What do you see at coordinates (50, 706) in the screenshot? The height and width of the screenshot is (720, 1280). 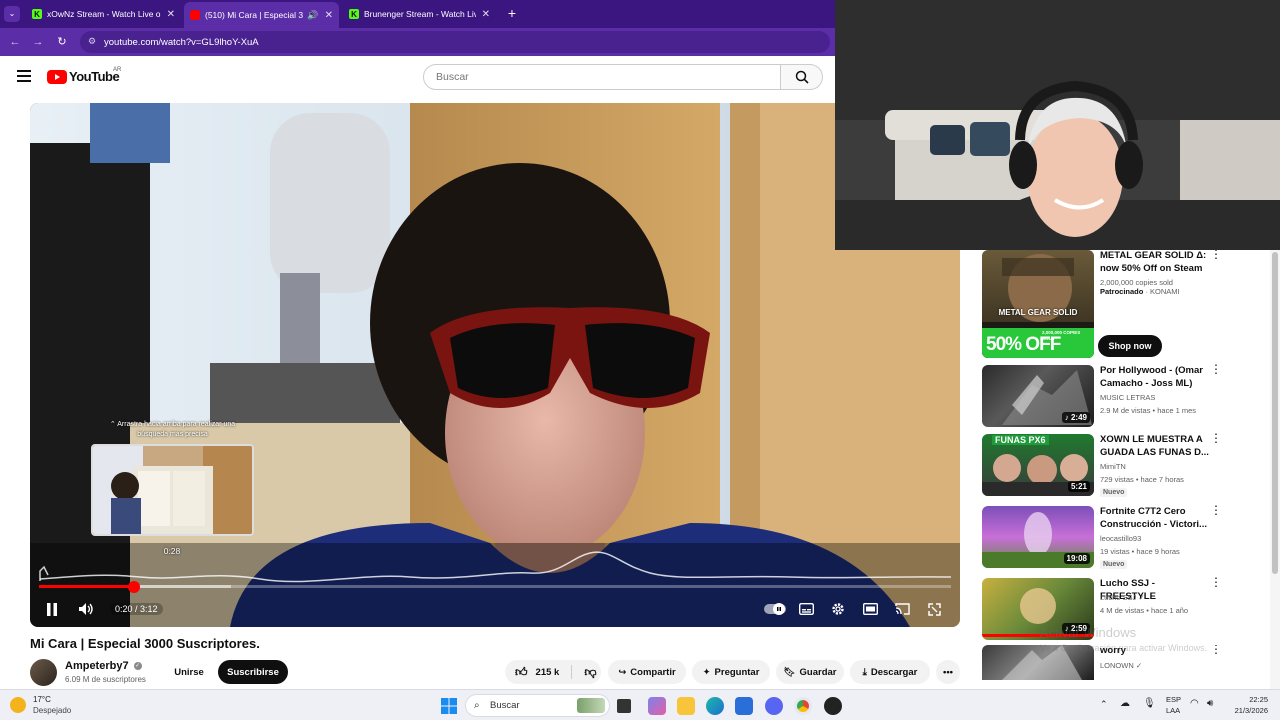 I see `weather-widget: 17°C Despejado` at bounding box center [50, 706].